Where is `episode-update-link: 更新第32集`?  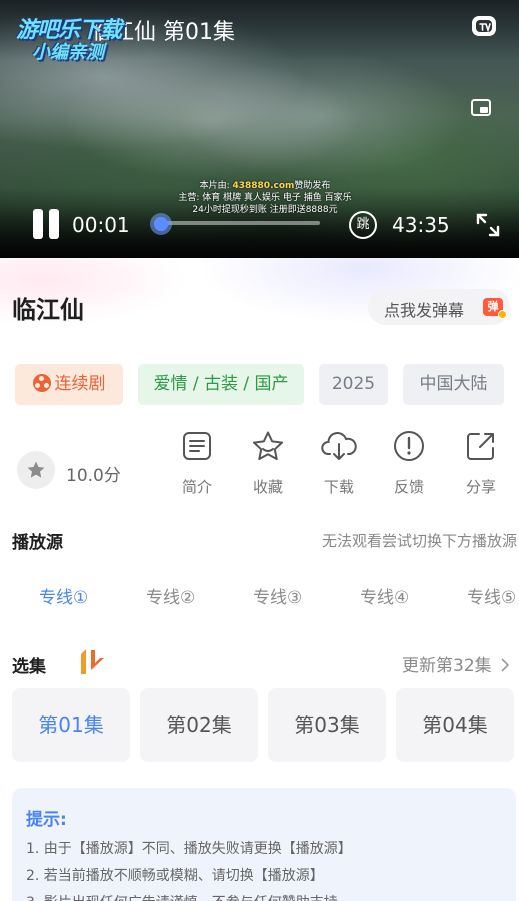 episode-update-link: 更新第32集 is located at coordinates (456, 663).